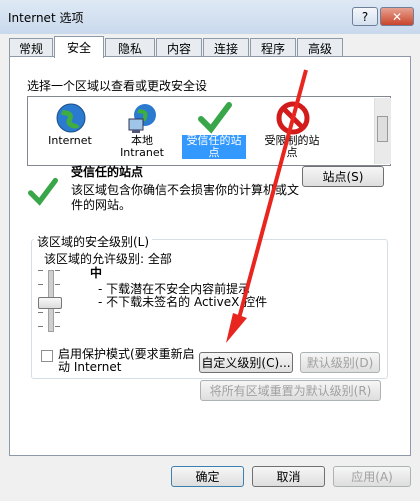  What do you see at coordinates (267, 206) in the screenshot?
I see `red-arrow-annotation` at bounding box center [267, 206].